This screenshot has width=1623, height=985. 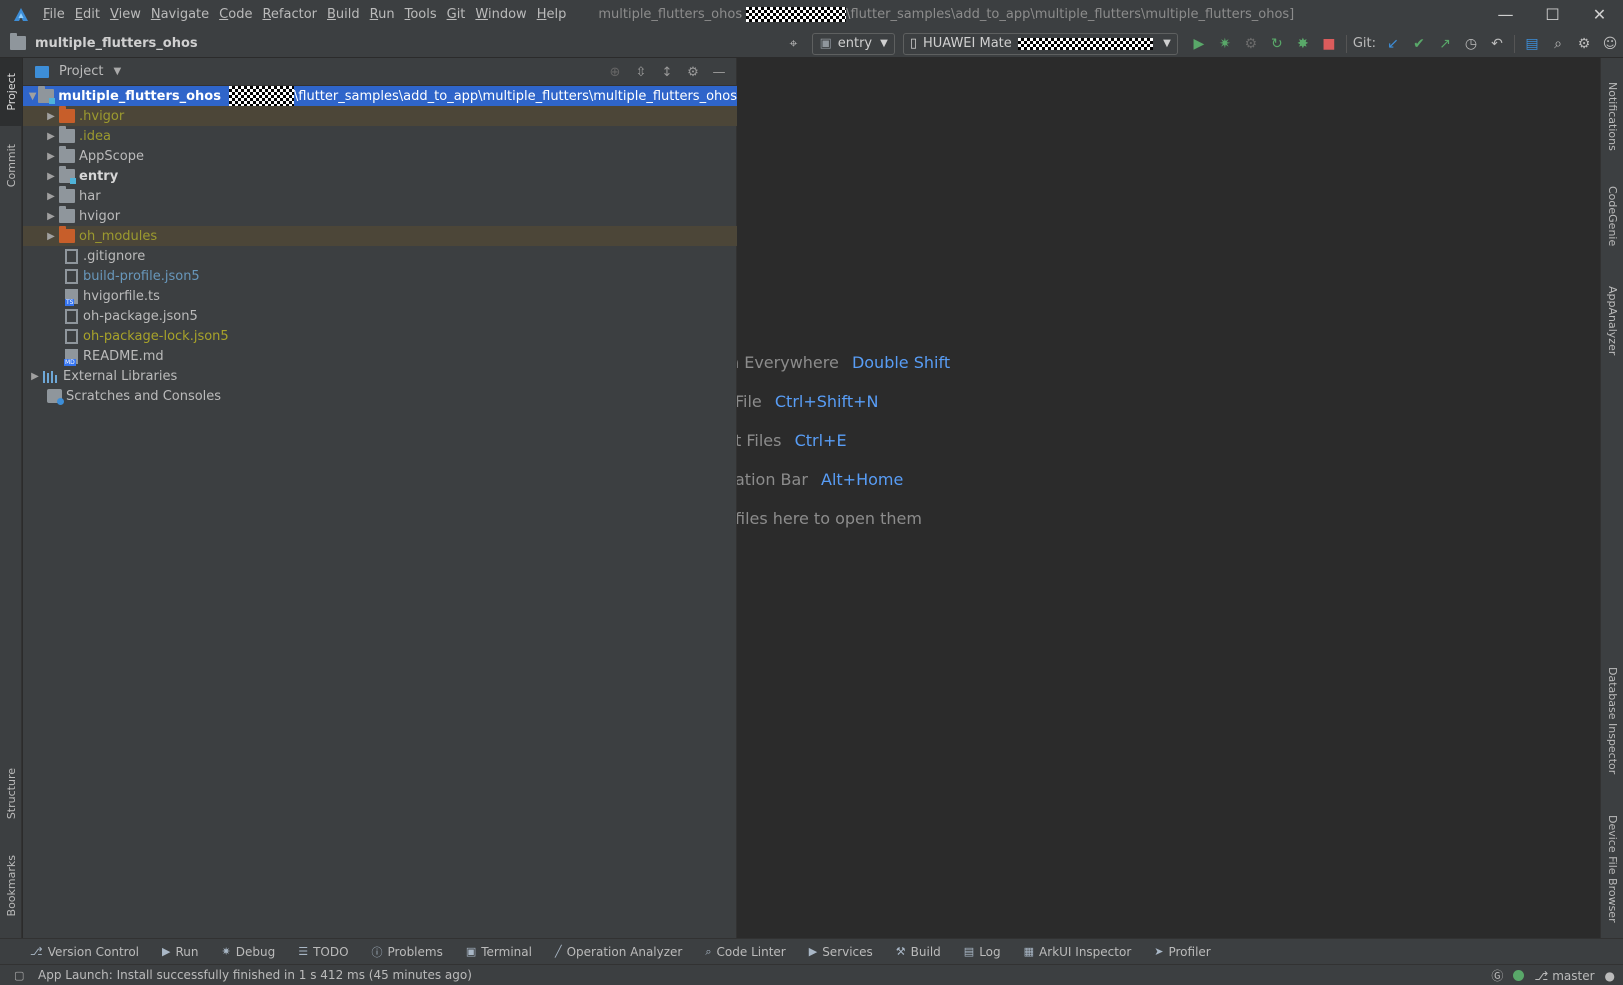 What do you see at coordinates (407, 952) in the screenshot?
I see `bottom-tab-problems: ⓘ Problems` at bounding box center [407, 952].